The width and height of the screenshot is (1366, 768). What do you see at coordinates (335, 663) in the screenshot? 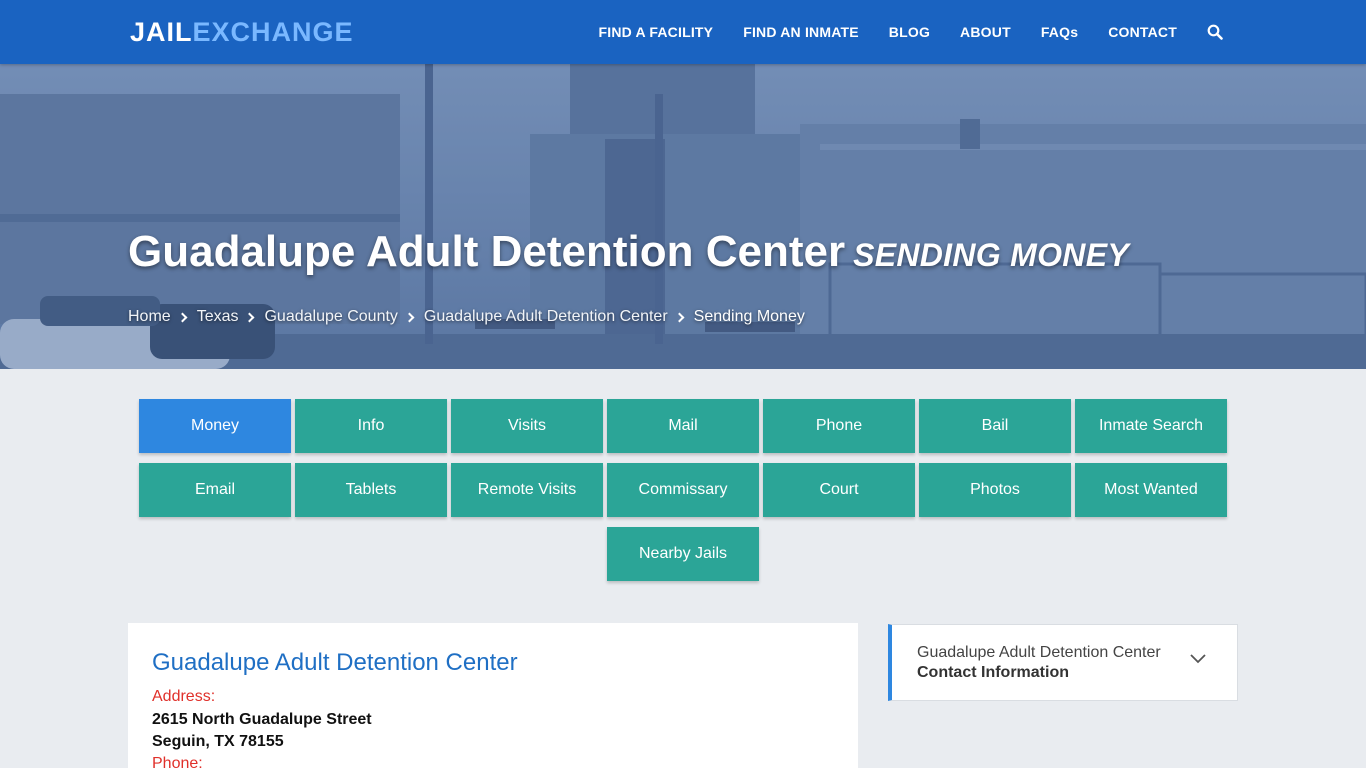
I see `facility-name: Guadalupe Adult Detention Center` at bounding box center [335, 663].